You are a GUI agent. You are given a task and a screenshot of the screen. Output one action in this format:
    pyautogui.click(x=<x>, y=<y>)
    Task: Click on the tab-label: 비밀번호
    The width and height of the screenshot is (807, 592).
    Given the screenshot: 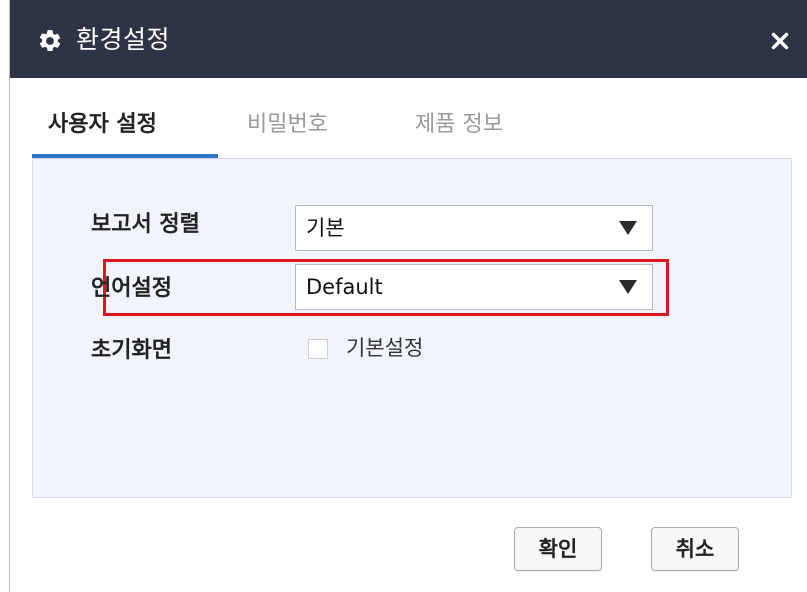 What is the action you would take?
    pyautogui.click(x=287, y=124)
    